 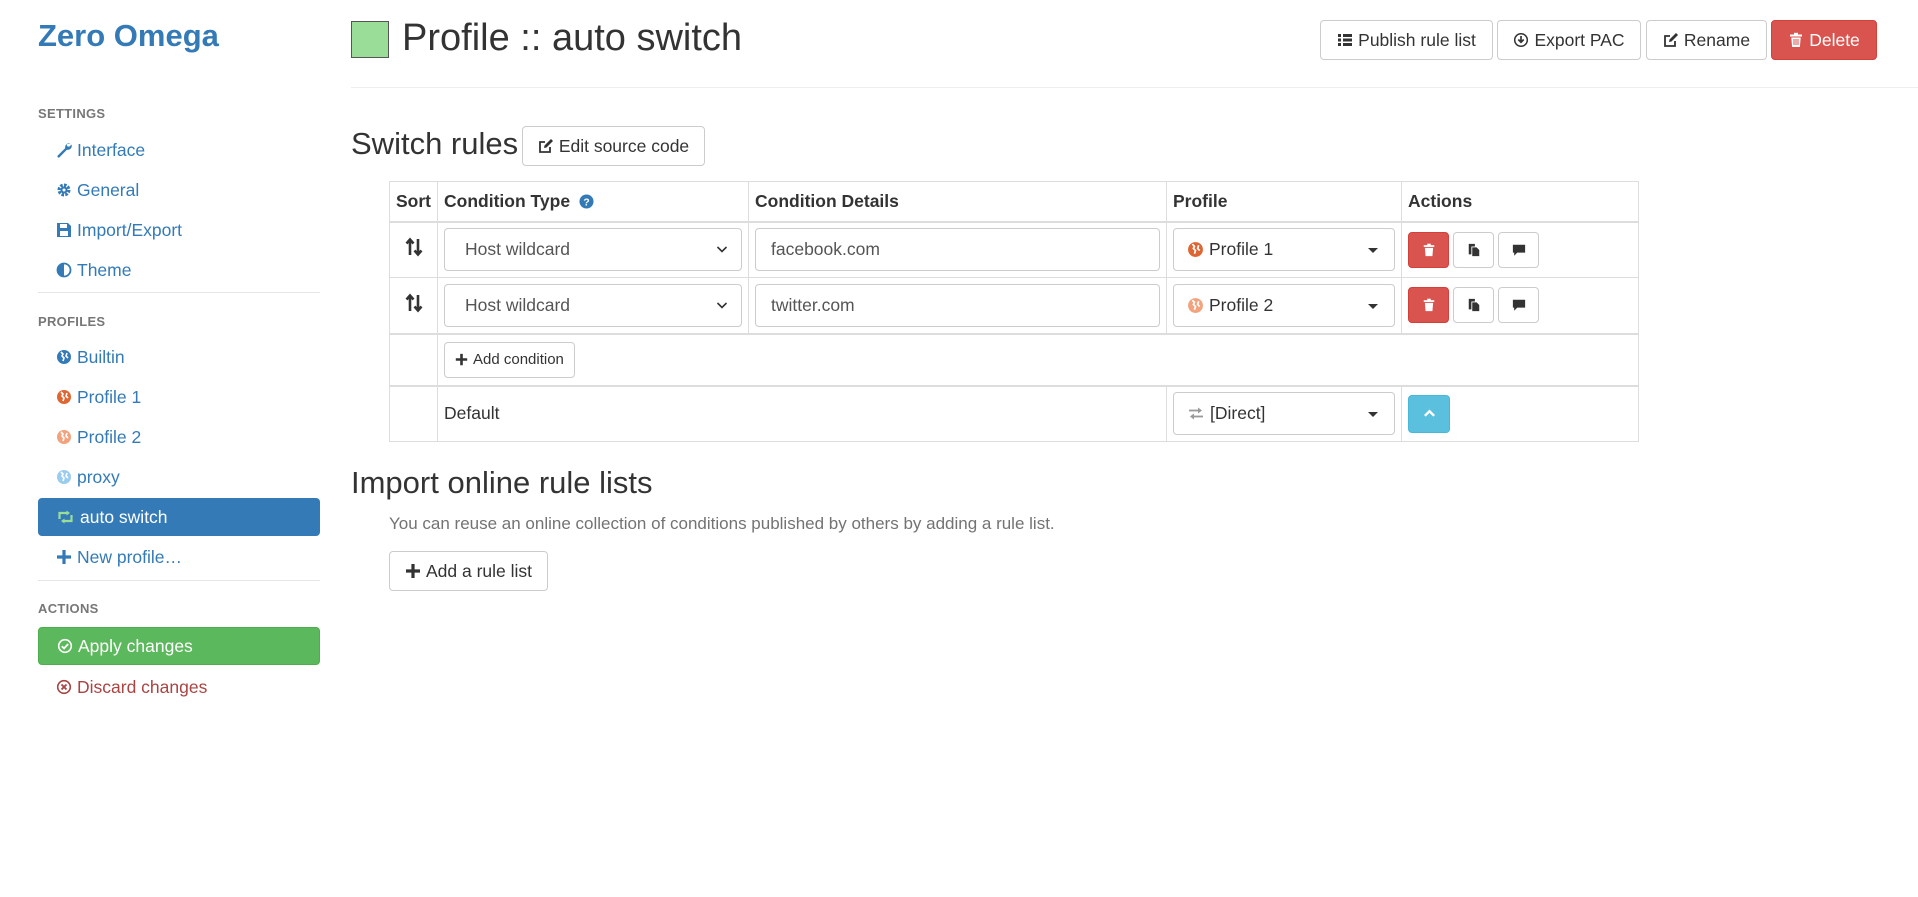 I want to click on sidebar-item-proxy: proxy, so click(x=179, y=477).